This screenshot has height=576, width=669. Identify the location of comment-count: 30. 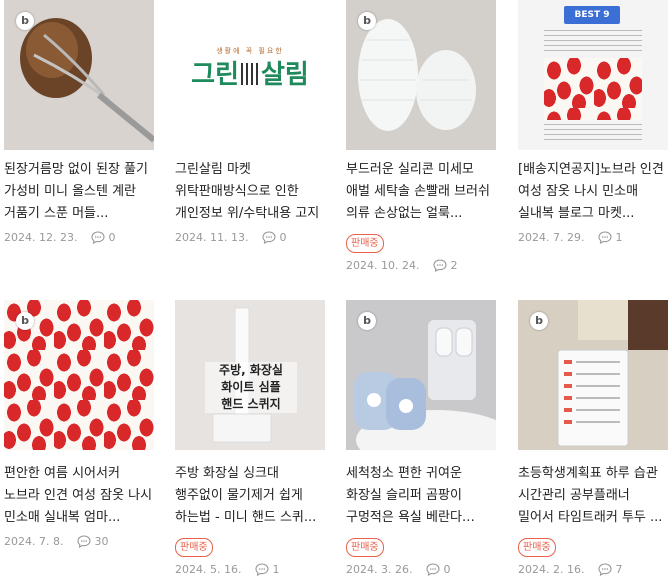
(92, 541).